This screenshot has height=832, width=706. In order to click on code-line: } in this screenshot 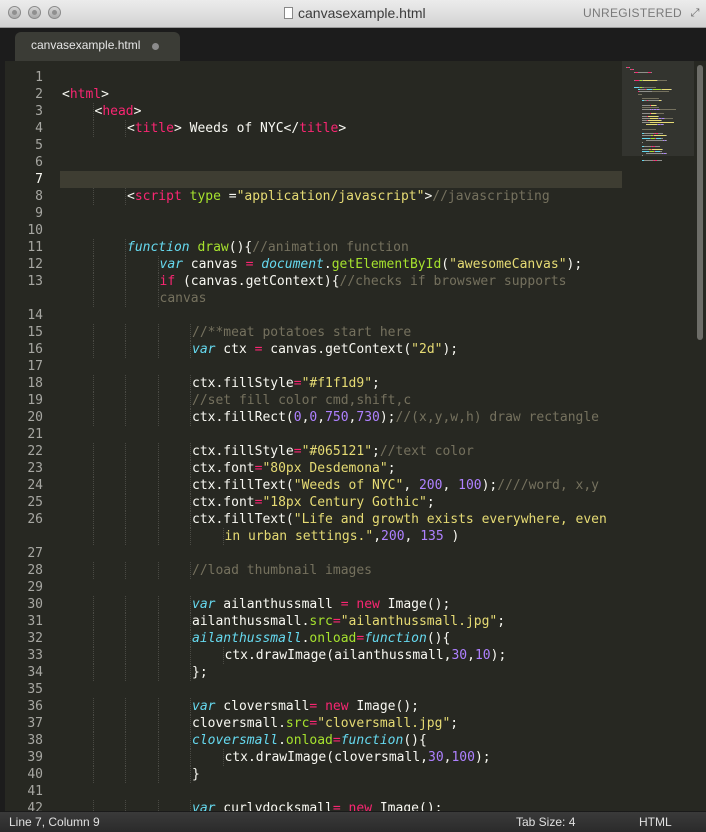, I will do `click(196, 774)`.